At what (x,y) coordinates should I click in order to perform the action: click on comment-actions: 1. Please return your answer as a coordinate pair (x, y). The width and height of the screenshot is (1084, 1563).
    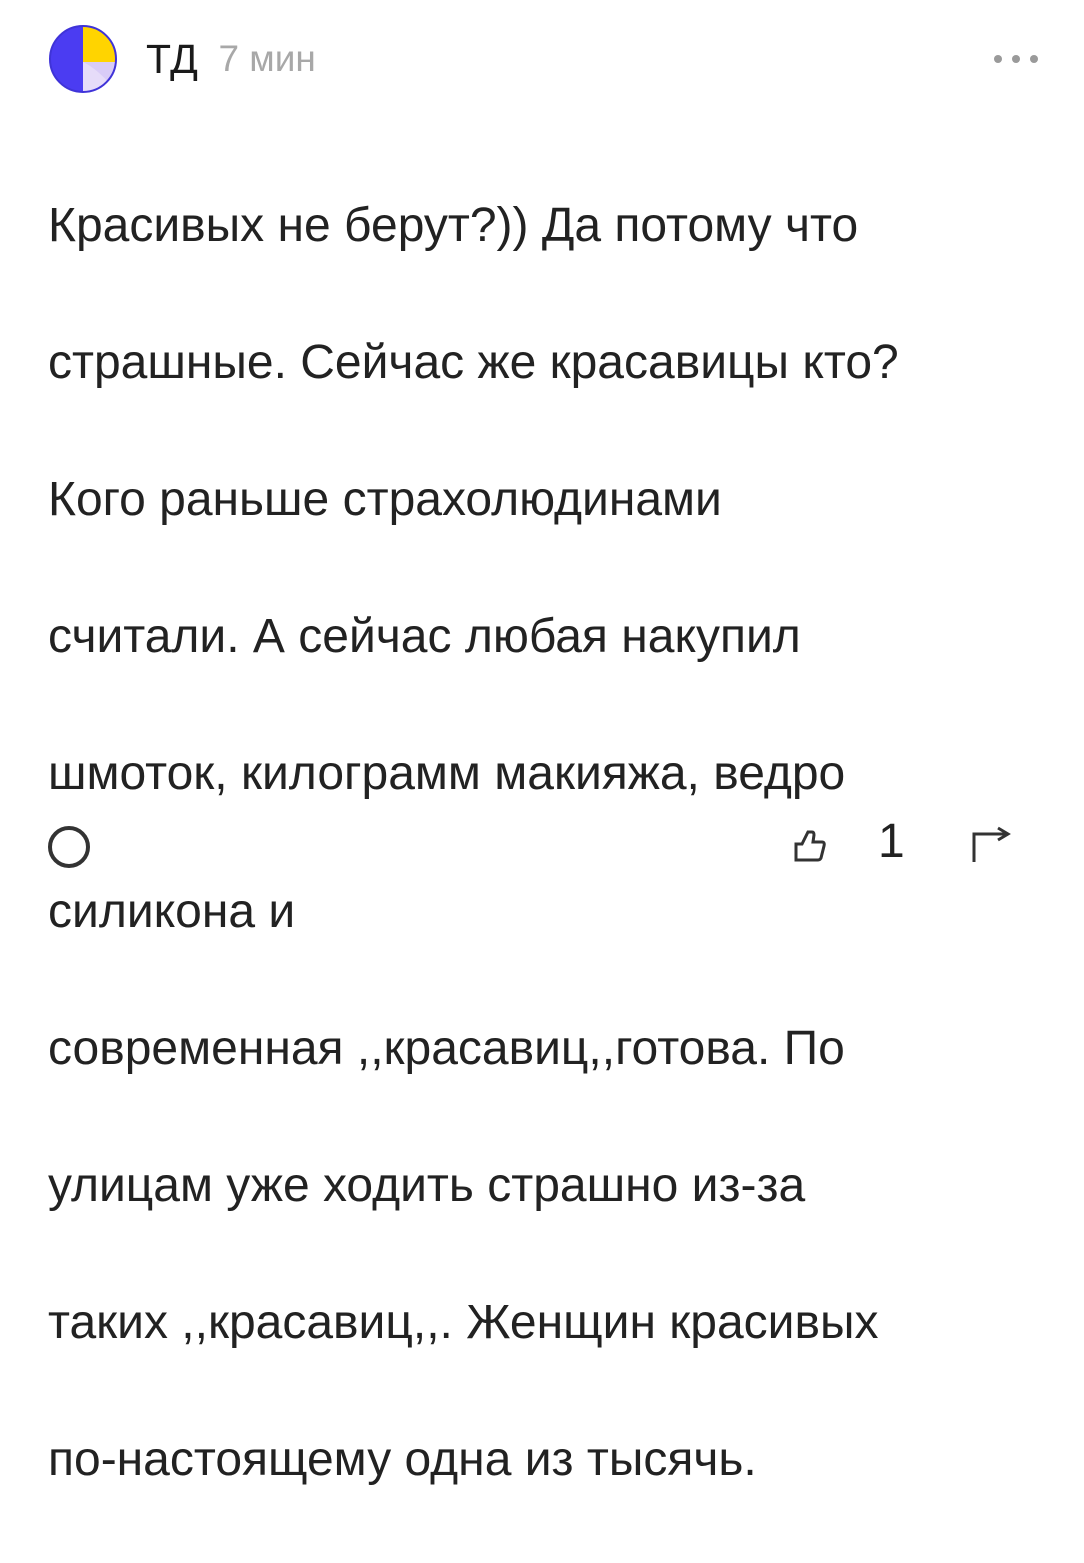
    Looking at the image, I should click on (543, 841).